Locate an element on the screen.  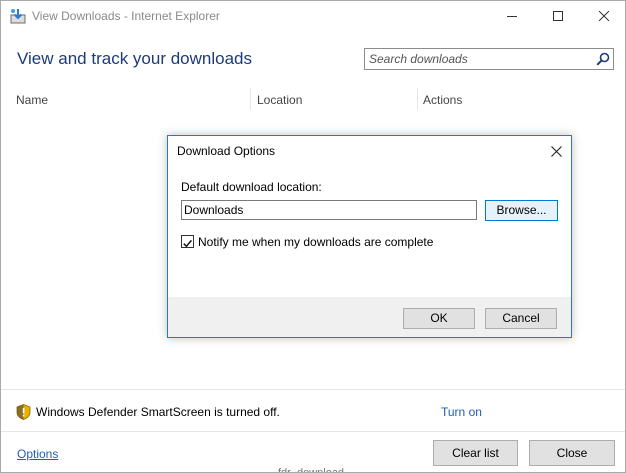
checkmark-icon is located at coordinates (187, 243).